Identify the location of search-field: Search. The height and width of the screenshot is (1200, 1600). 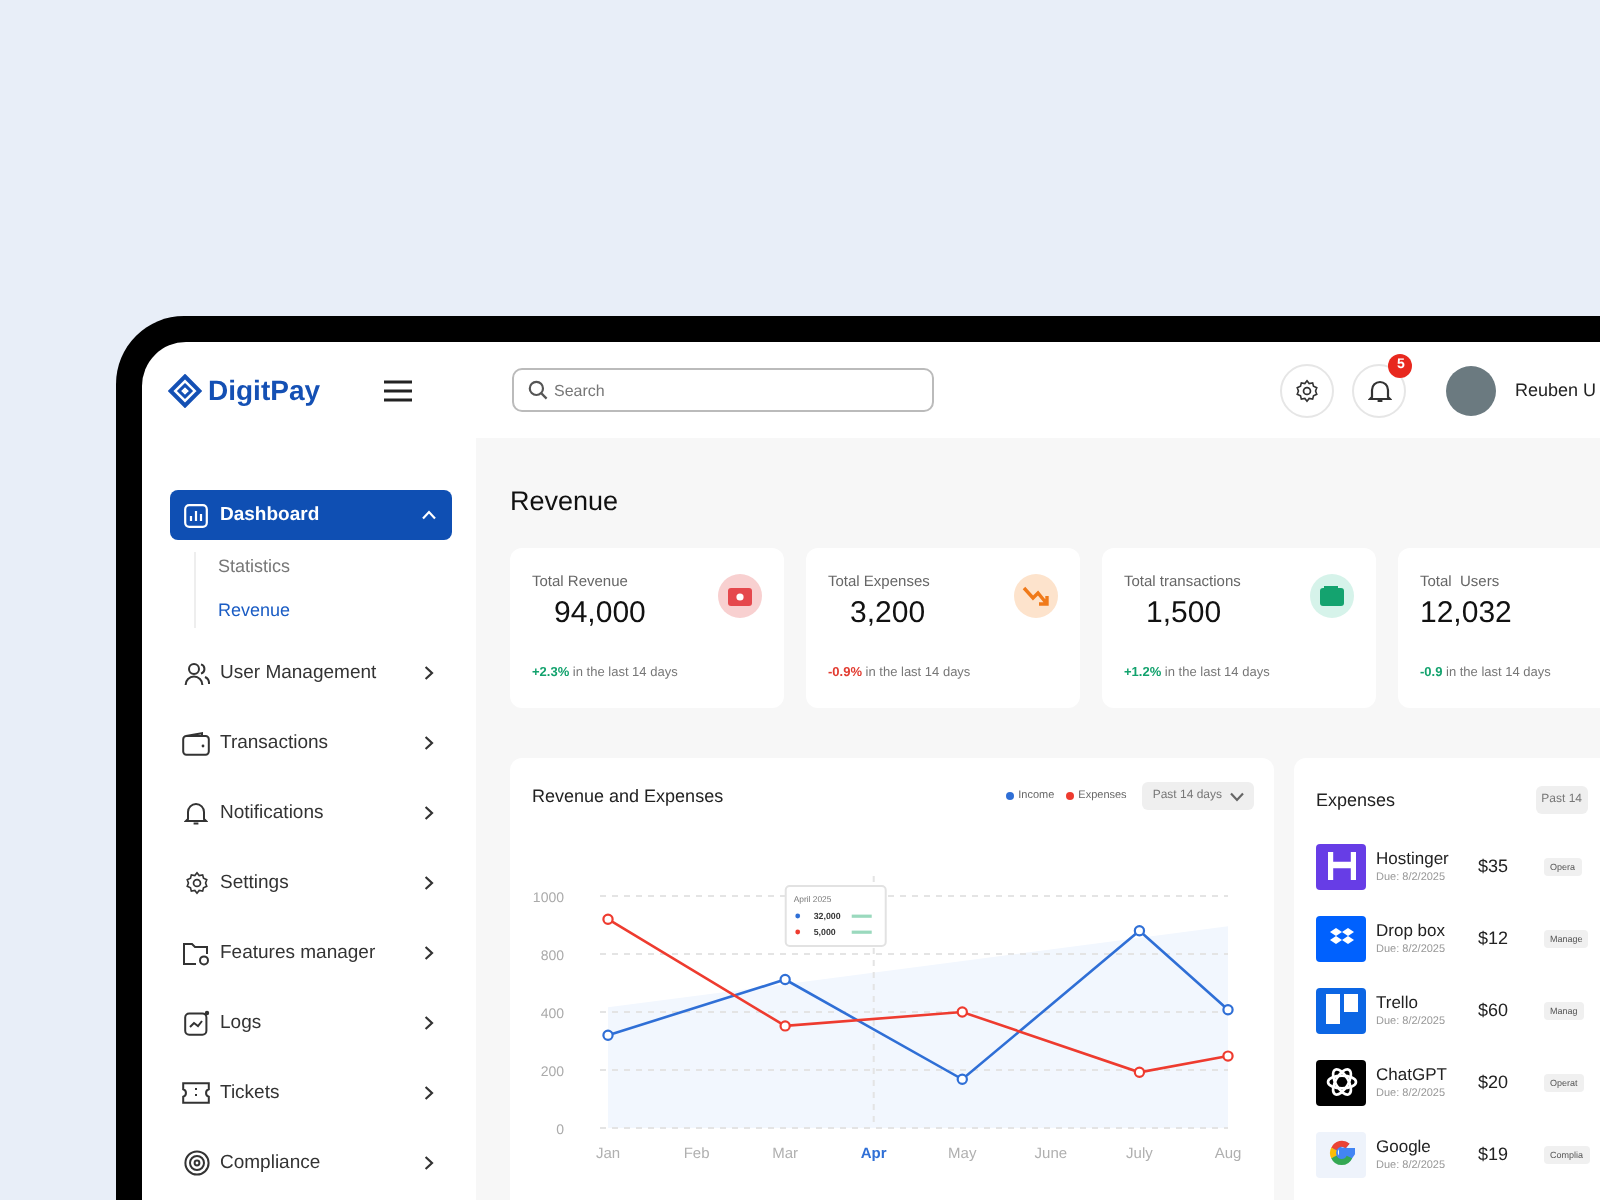
(723, 390).